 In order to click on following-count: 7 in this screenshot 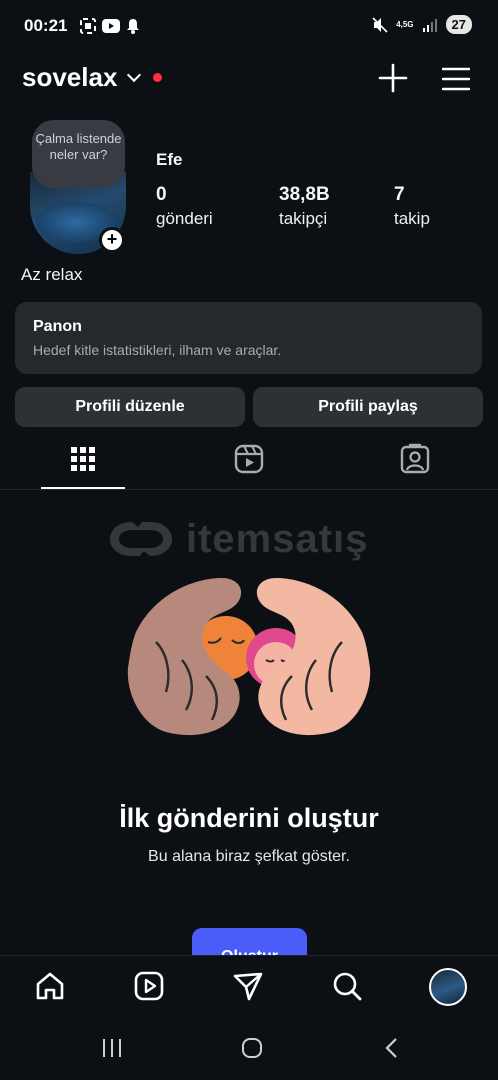, I will do `click(399, 195)`.